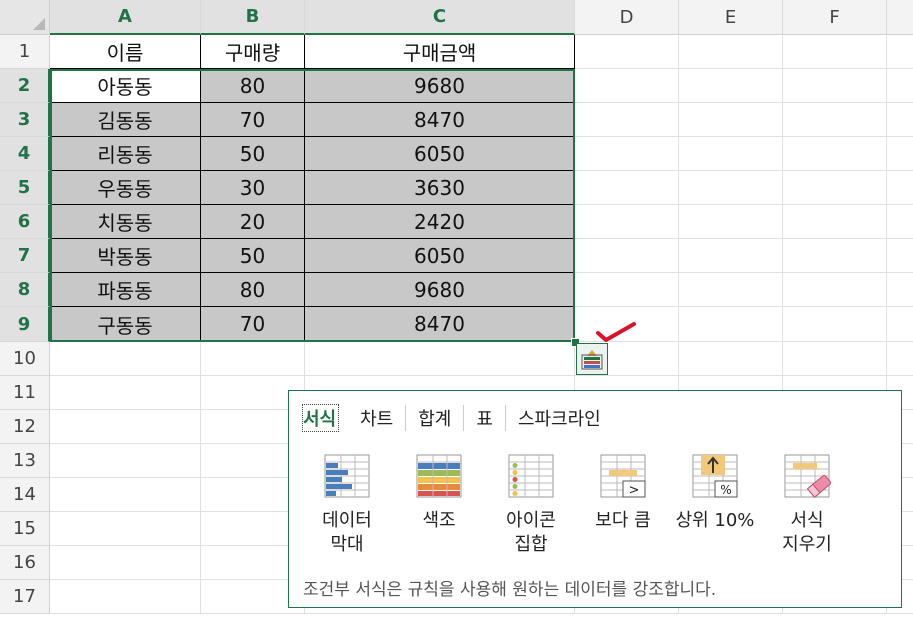  What do you see at coordinates (592, 359) in the screenshot?
I see `quick-analysis-button` at bounding box center [592, 359].